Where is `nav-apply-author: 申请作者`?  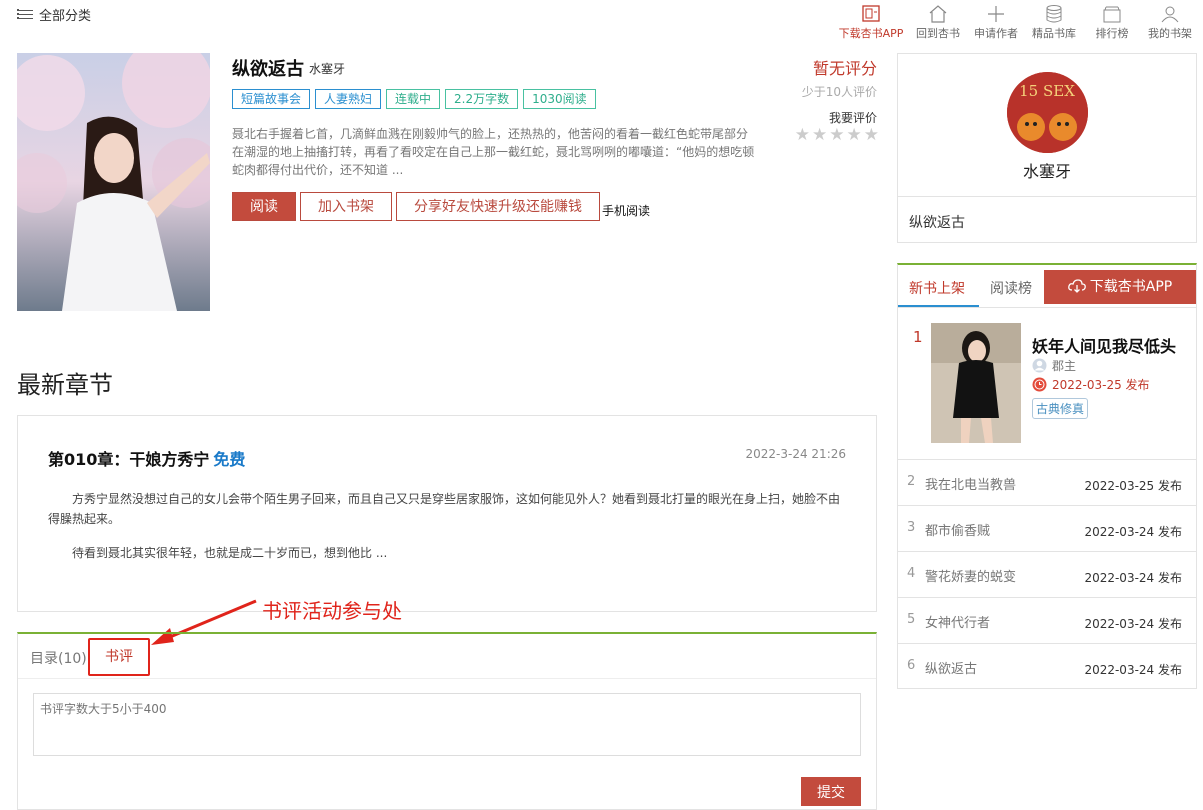
nav-apply-author: 申请作者 is located at coordinates (996, 22).